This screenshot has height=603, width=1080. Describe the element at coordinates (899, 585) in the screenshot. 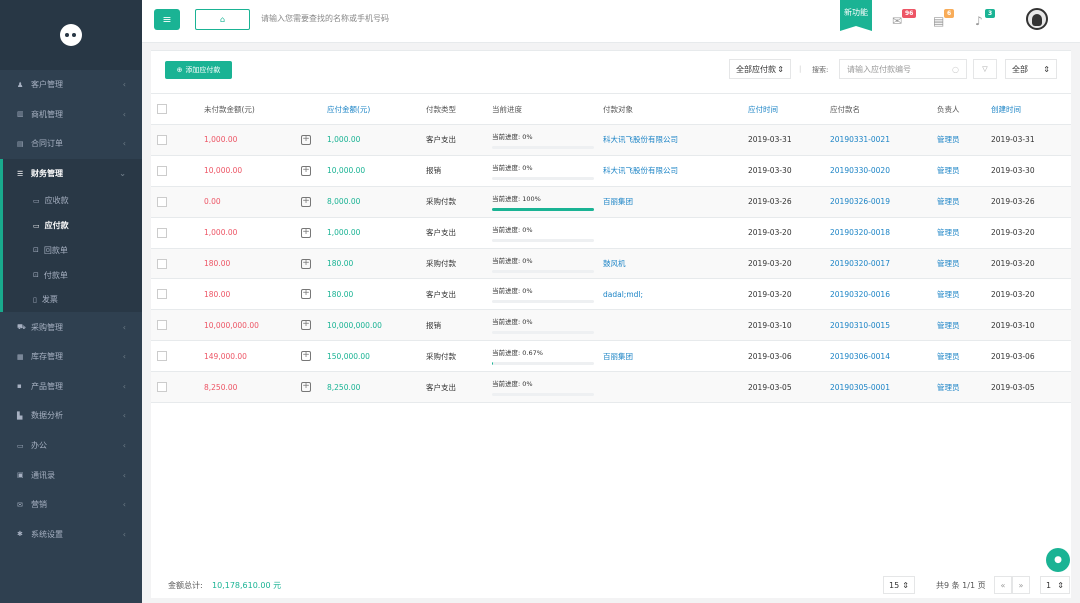

I see `page-size-select: 15 ⇕` at that location.